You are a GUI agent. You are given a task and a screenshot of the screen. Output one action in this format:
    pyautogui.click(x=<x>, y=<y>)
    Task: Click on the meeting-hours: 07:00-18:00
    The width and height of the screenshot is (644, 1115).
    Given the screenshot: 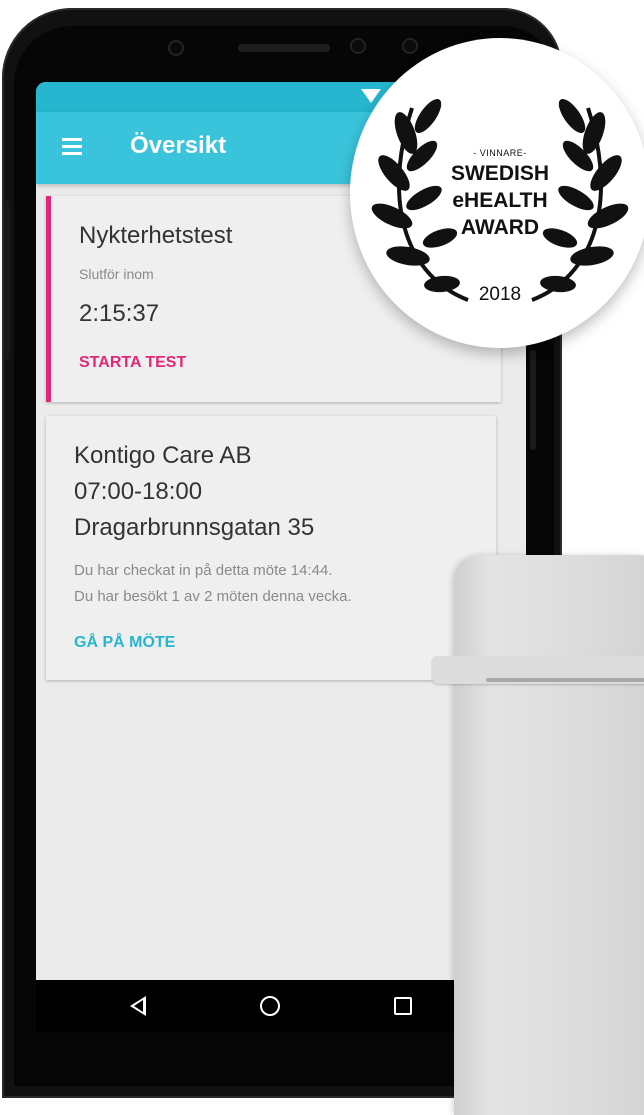 What is the action you would take?
    pyautogui.click(x=138, y=491)
    